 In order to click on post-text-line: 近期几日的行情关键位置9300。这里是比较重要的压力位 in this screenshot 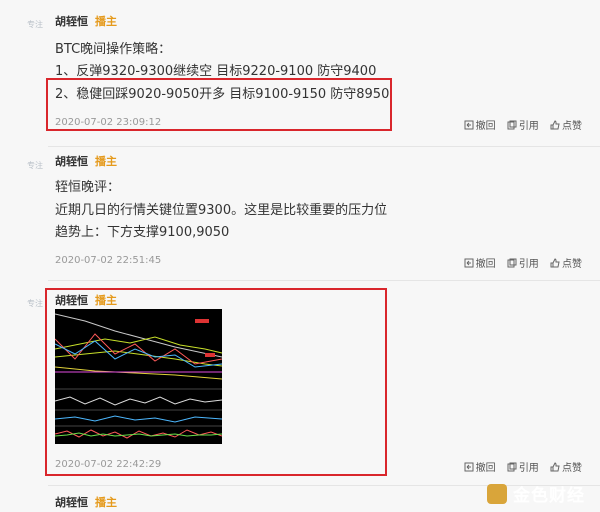, I will do `click(221, 210)`.